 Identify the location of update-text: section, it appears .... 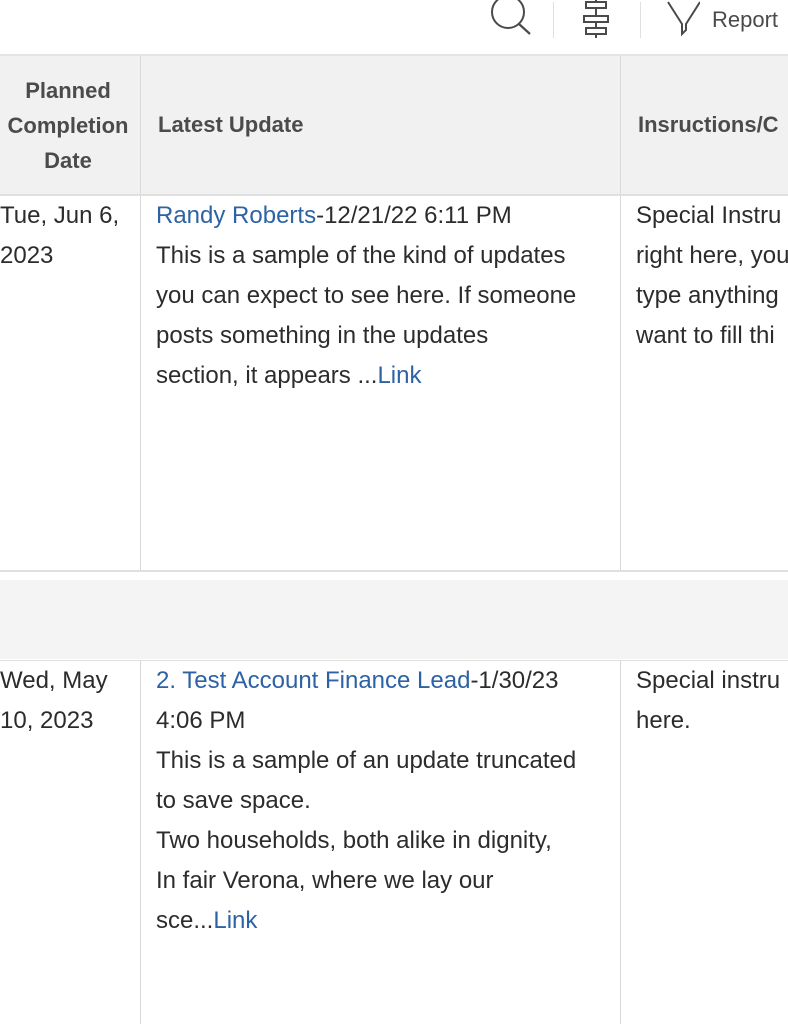
(267, 375).